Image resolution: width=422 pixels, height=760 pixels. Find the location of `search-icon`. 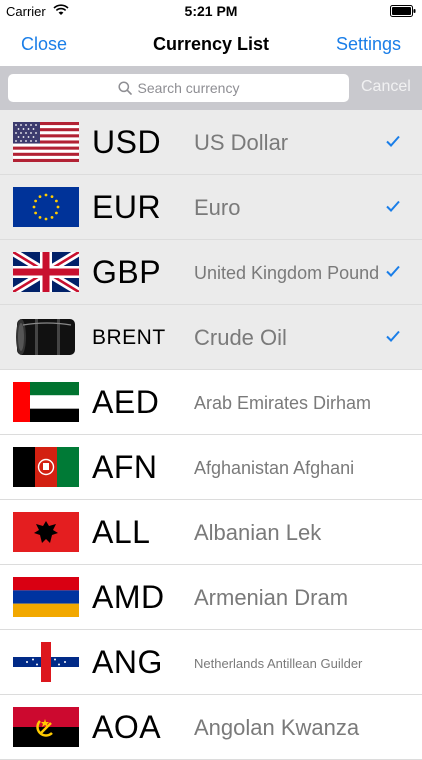

search-icon is located at coordinates (124, 88).